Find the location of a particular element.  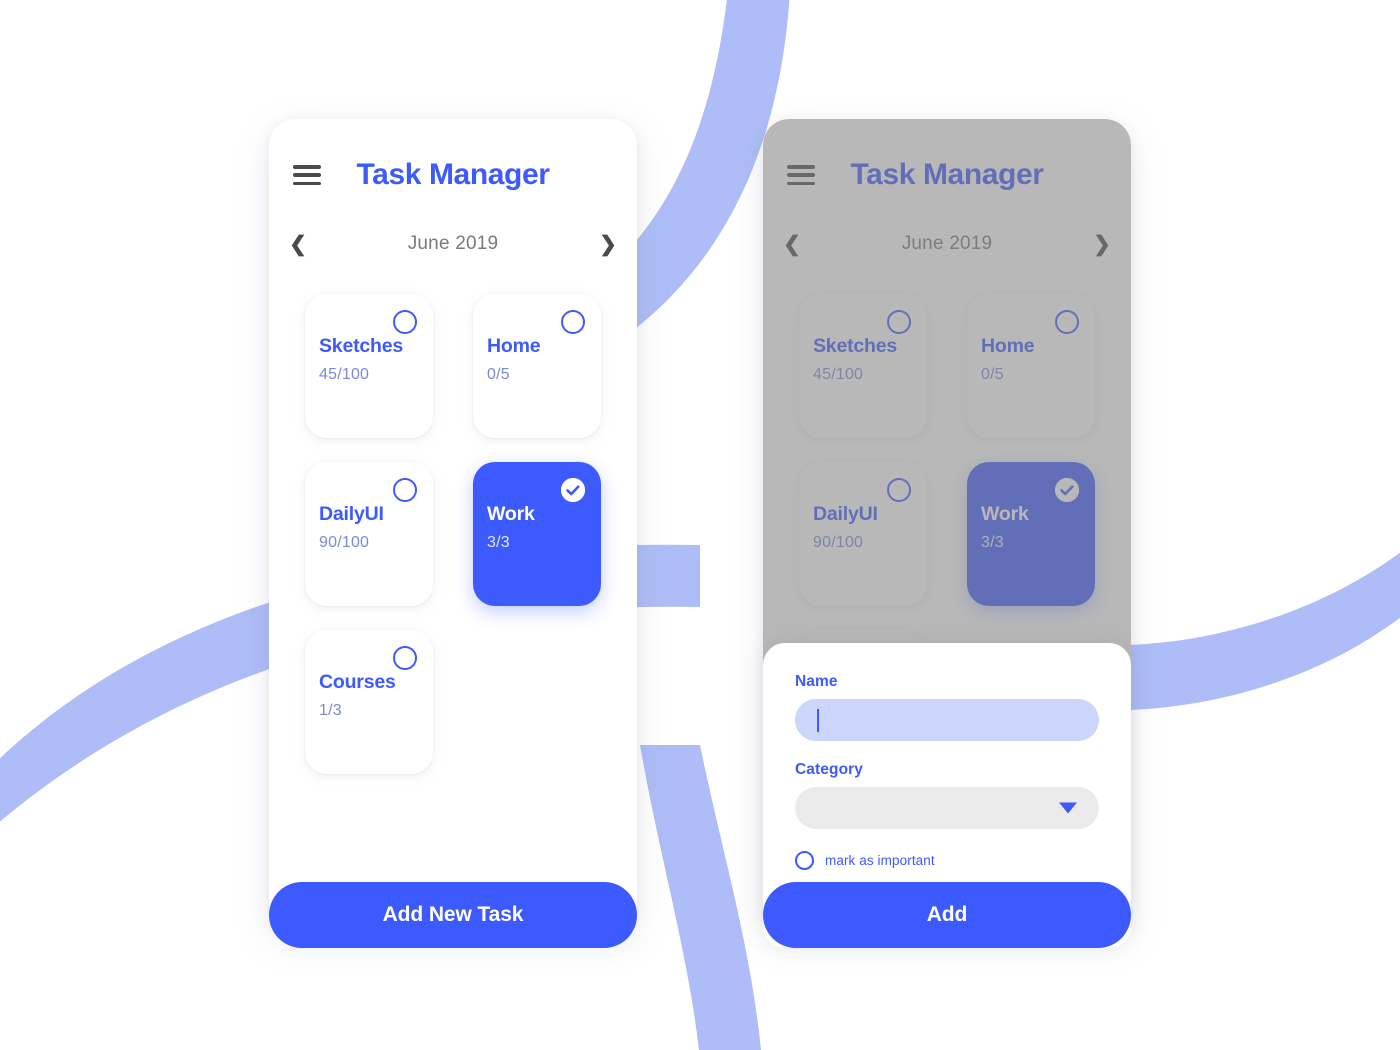

category-select-wrapper is located at coordinates (947, 808).